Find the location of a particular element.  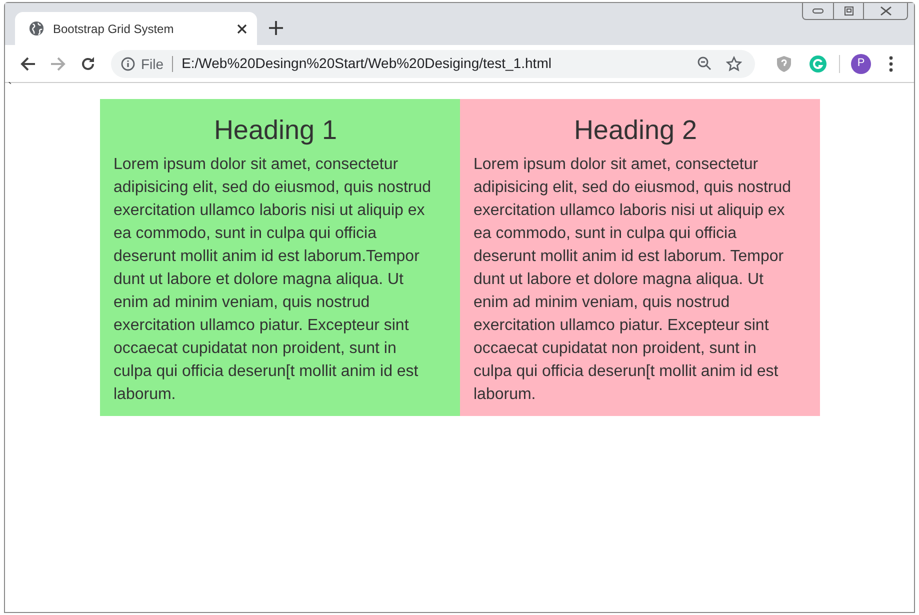

profile-avatar: P is located at coordinates (861, 64).